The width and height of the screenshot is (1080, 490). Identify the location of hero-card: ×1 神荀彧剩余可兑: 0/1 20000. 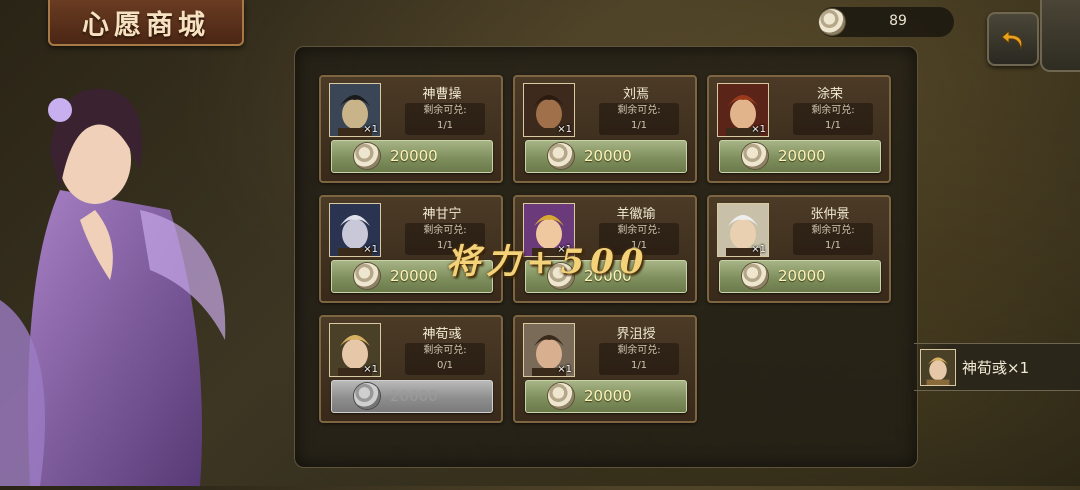
(411, 369).